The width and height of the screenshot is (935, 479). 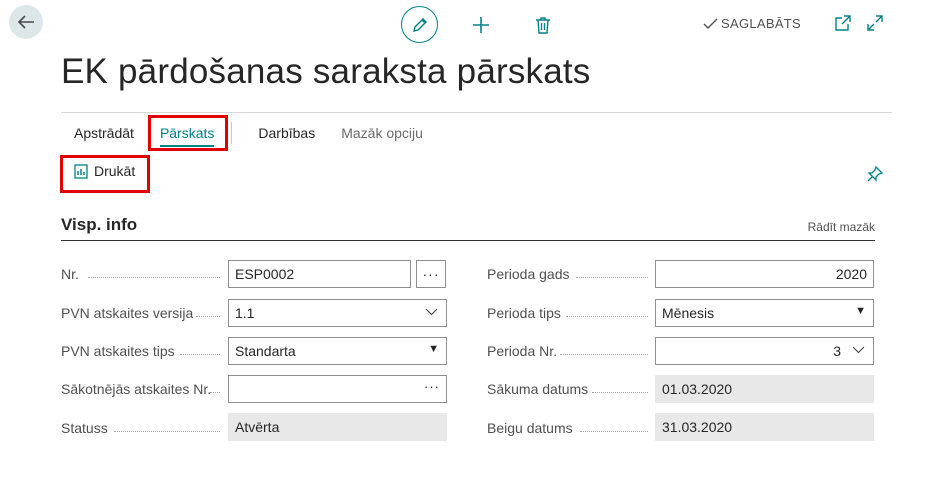 I want to click on highlight-print-button, so click(x=105, y=174).